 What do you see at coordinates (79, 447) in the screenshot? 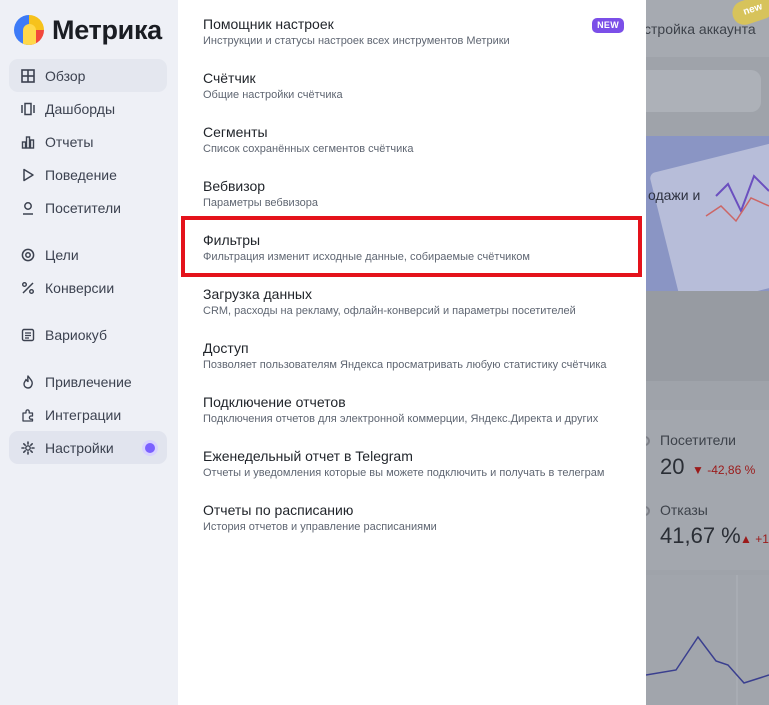
I see `sidebar-item-label: Настройки` at bounding box center [79, 447].